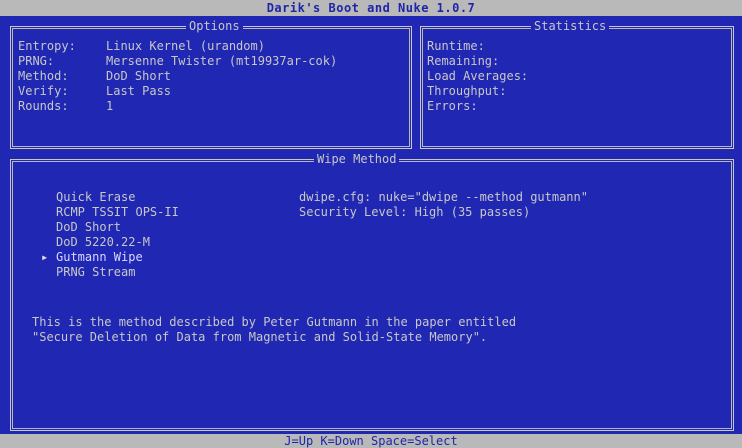 The width and height of the screenshot is (742, 448). I want to click on option-label: Entropy:, so click(47, 46).